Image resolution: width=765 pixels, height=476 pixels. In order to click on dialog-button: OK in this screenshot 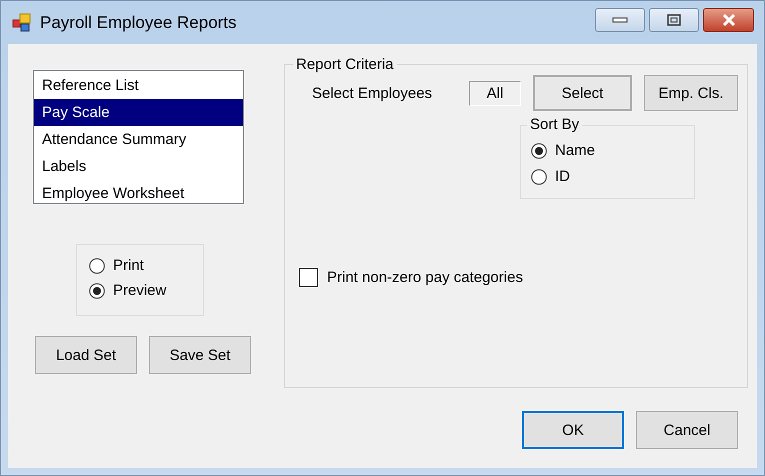, I will do `click(573, 430)`.